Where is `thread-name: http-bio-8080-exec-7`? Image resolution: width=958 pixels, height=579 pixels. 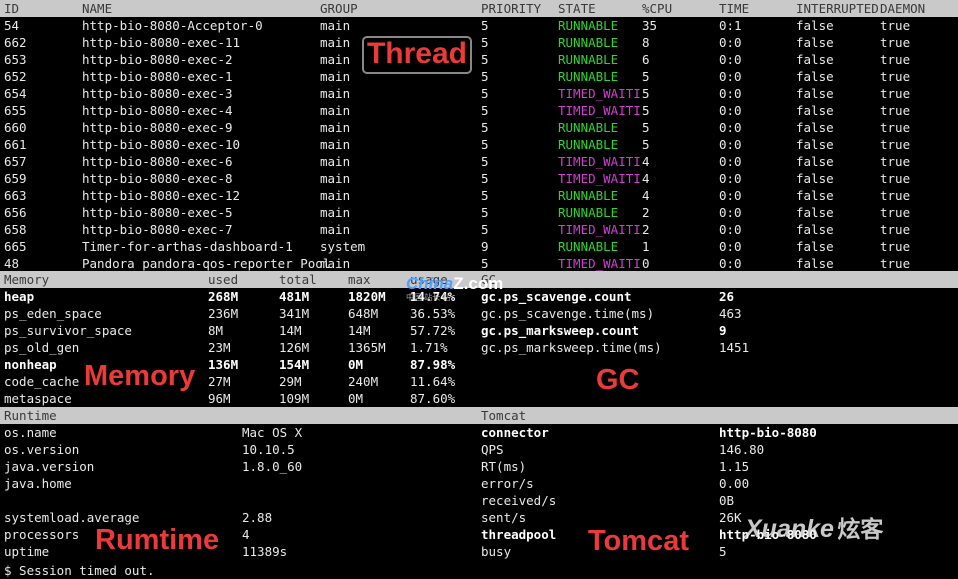 thread-name: http-bio-8080-exec-7 is located at coordinates (157, 229).